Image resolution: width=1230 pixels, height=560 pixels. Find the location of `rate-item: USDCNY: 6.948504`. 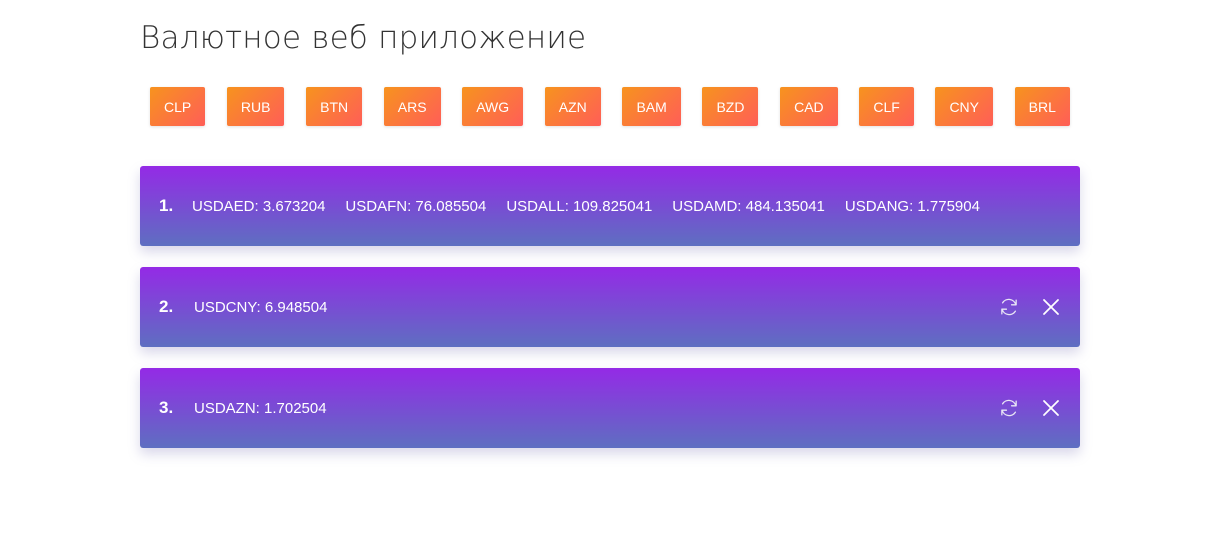

rate-item: USDCNY: 6.948504 is located at coordinates (261, 307).